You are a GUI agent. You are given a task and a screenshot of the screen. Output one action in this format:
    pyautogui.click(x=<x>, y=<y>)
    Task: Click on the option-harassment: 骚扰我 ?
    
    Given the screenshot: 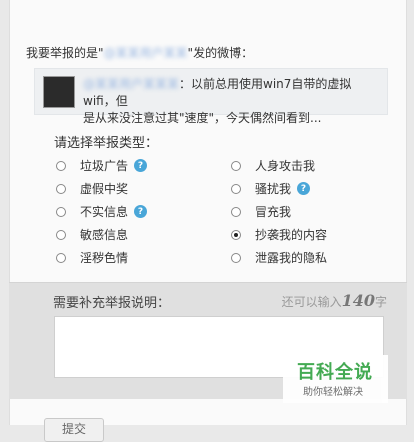 What is the action you would take?
    pyautogui.click(x=271, y=188)
    